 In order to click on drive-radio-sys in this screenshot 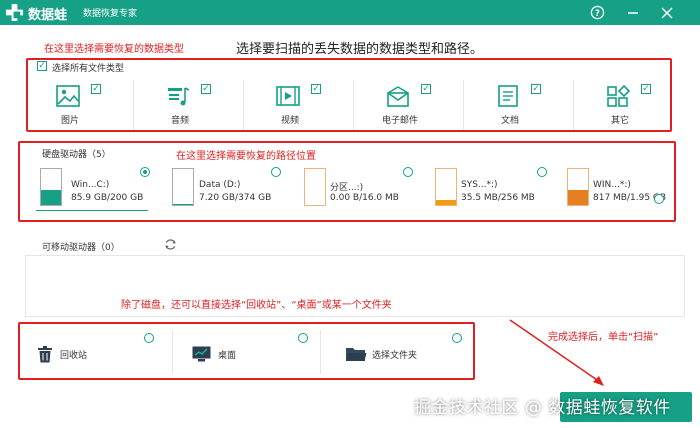, I will do `click(542, 172)`.